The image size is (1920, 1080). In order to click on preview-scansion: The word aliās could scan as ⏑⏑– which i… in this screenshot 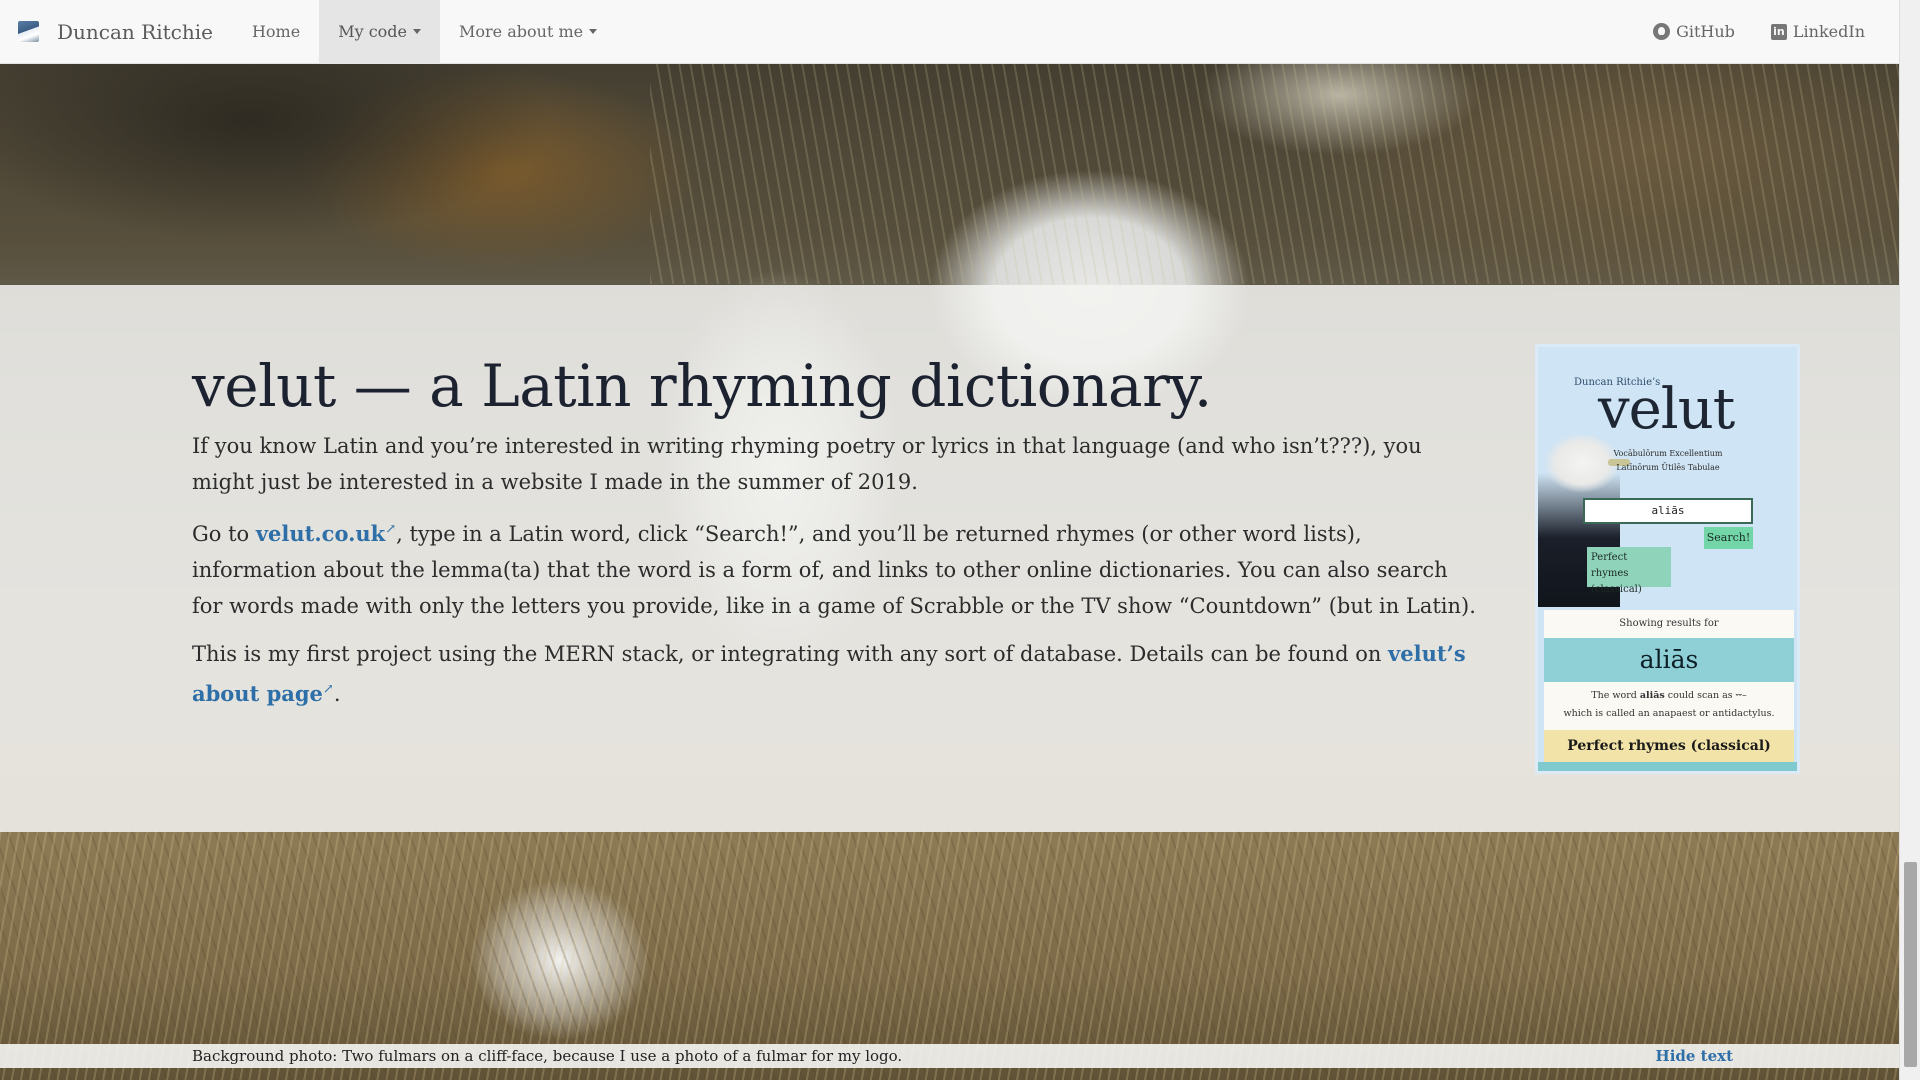, I will do `click(1669, 706)`.